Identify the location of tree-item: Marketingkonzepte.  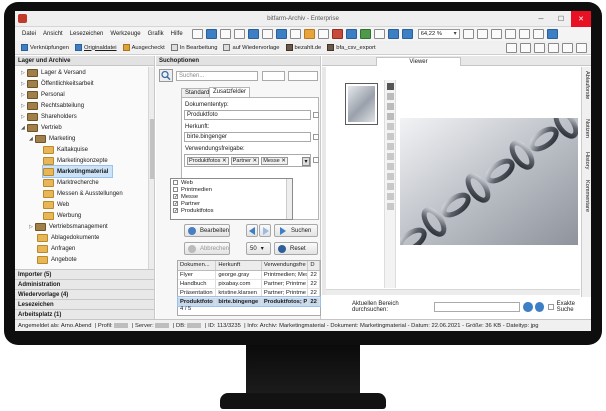
(75, 160).